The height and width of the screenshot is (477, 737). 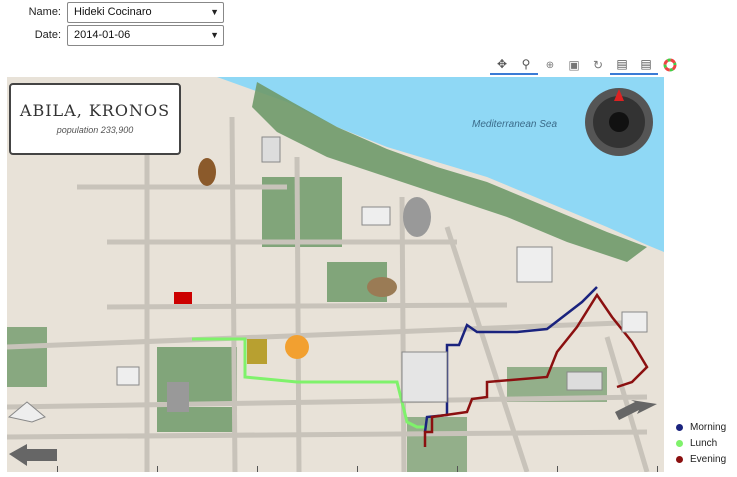 I want to click on legend-item-morning: Morning, so click(x=701, y=427).